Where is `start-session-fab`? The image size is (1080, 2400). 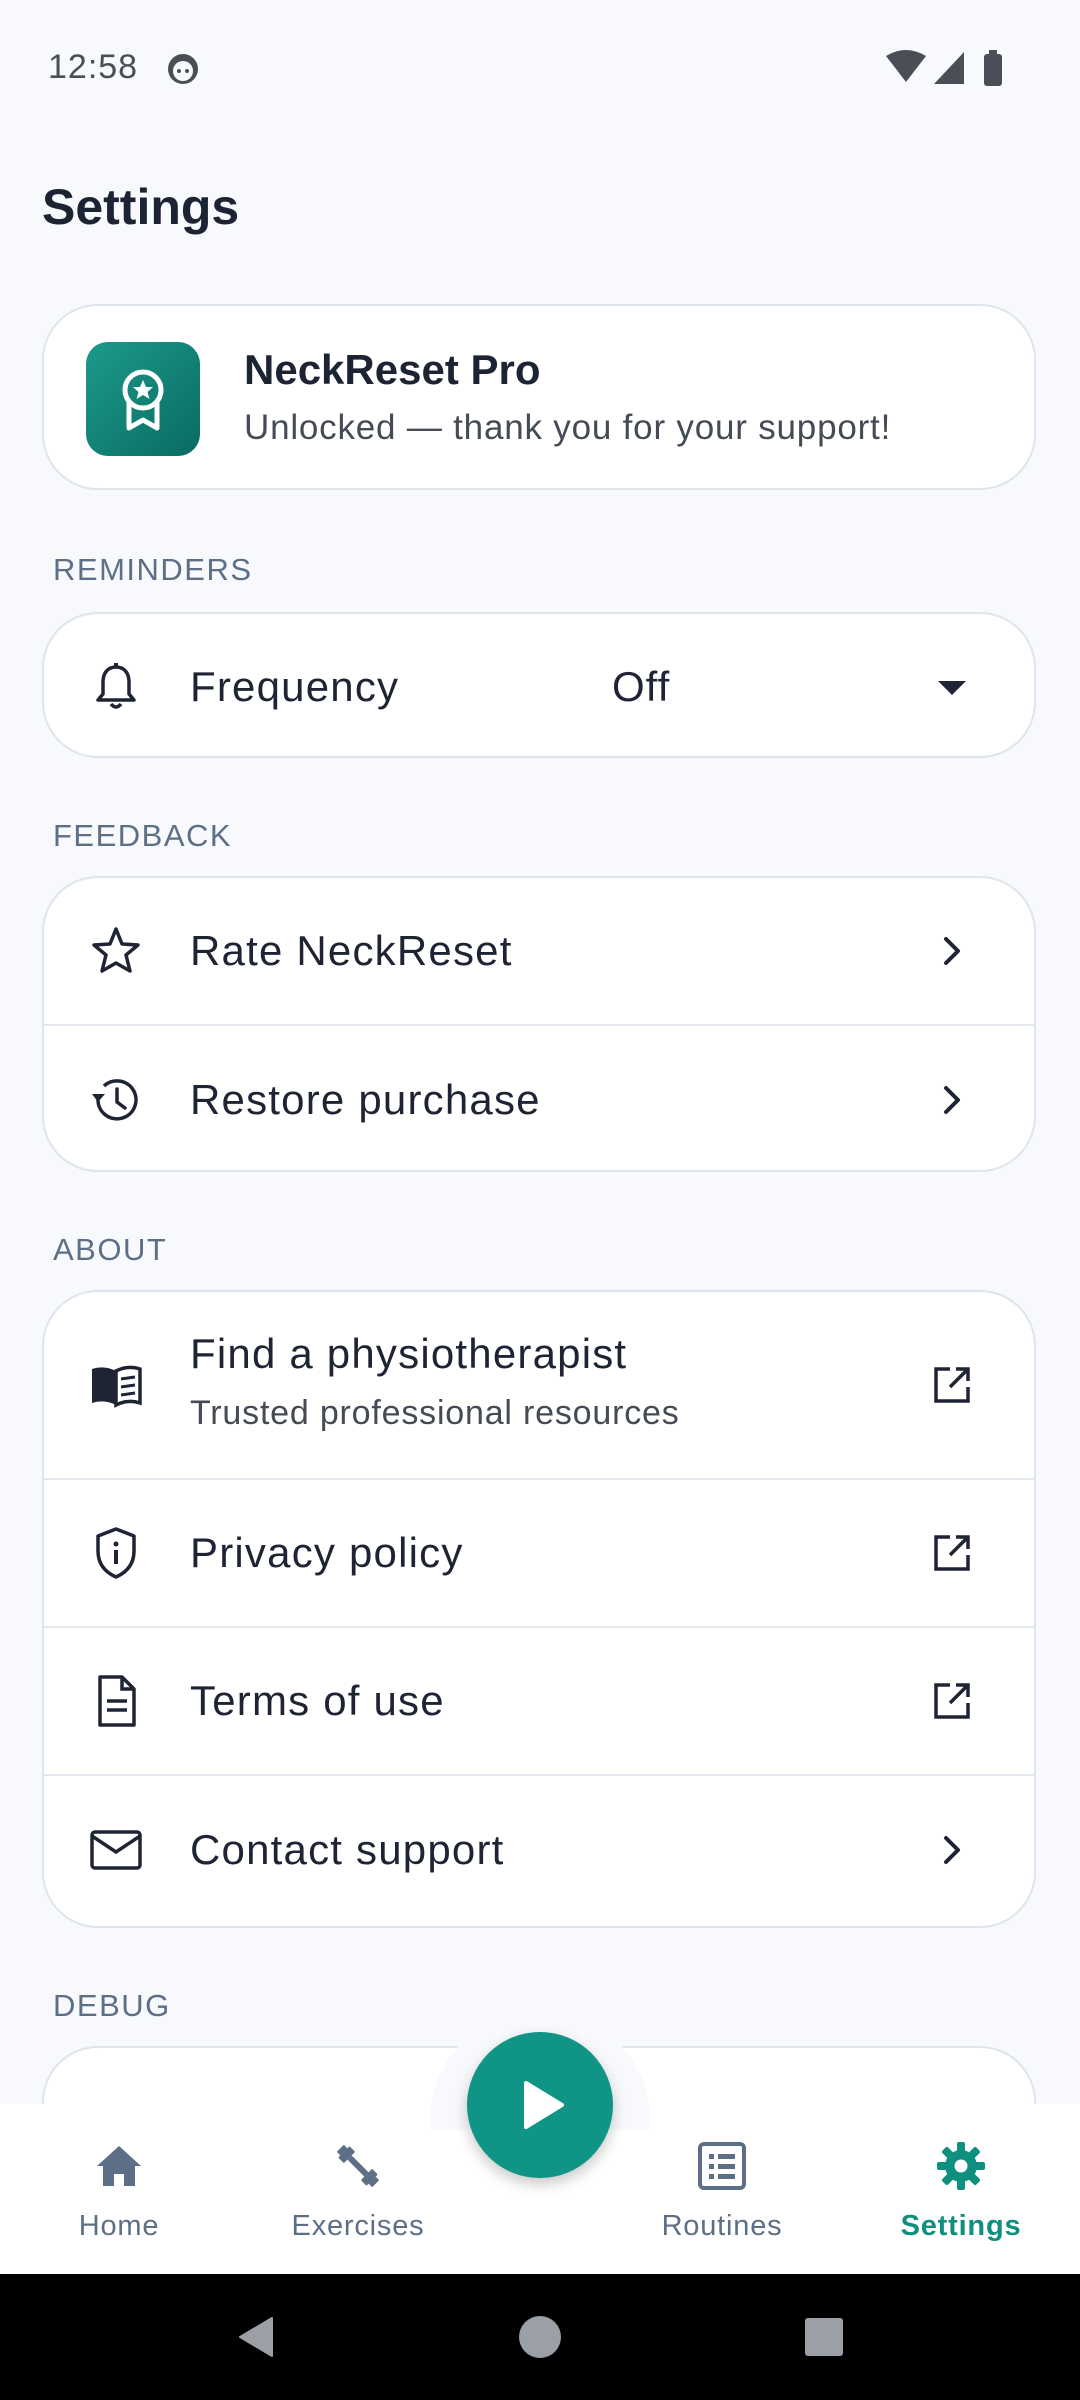 start-session-fab is located at coordinates (540, 2105).